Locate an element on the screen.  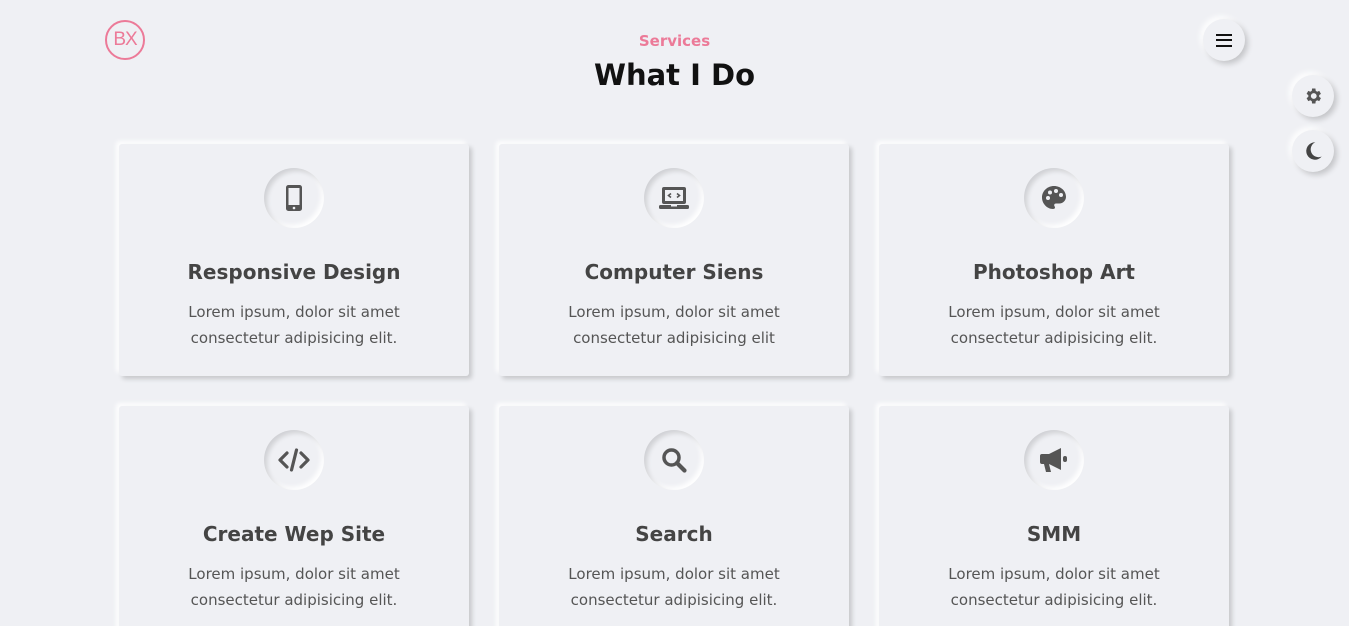
gear-icon is located at coordinates (1313, 96).